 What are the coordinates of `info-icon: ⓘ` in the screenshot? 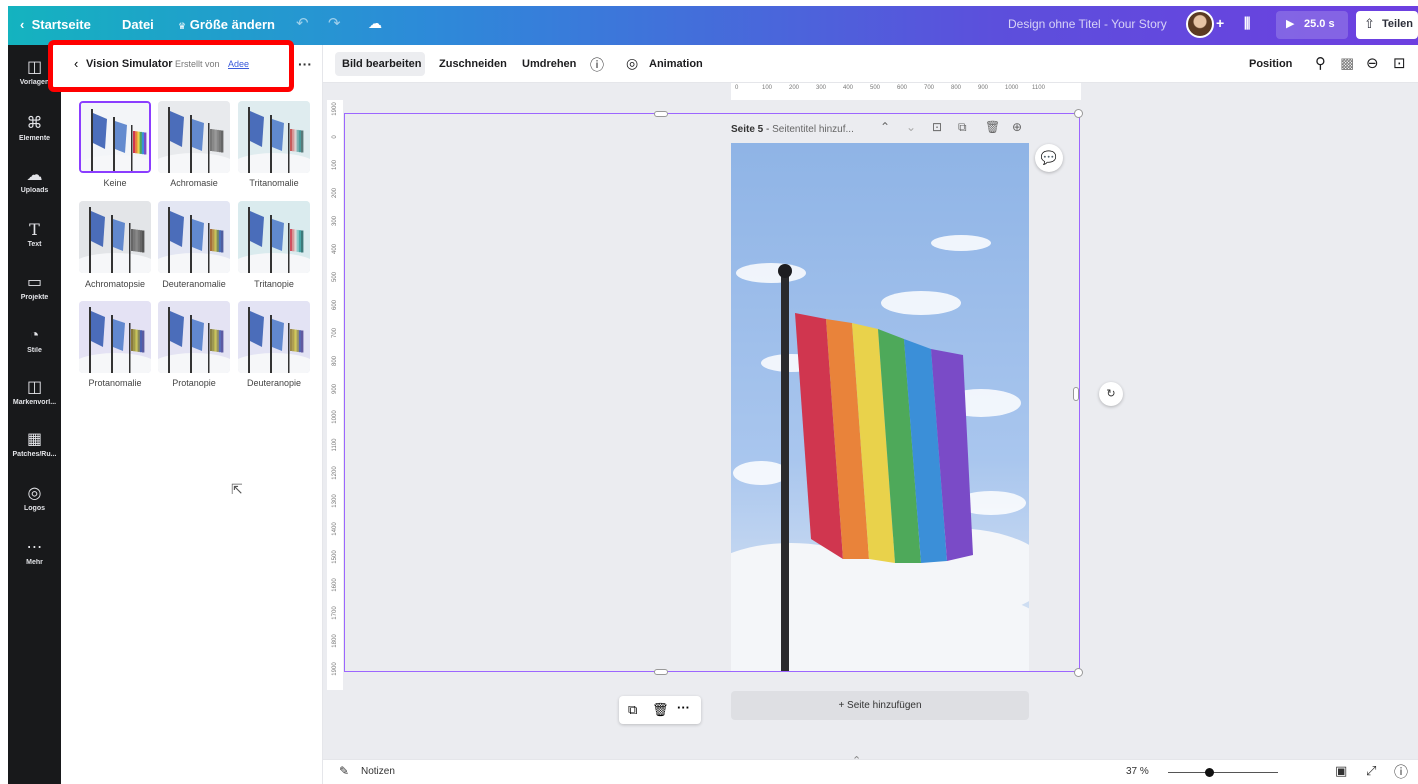 It's located at (597, 65).